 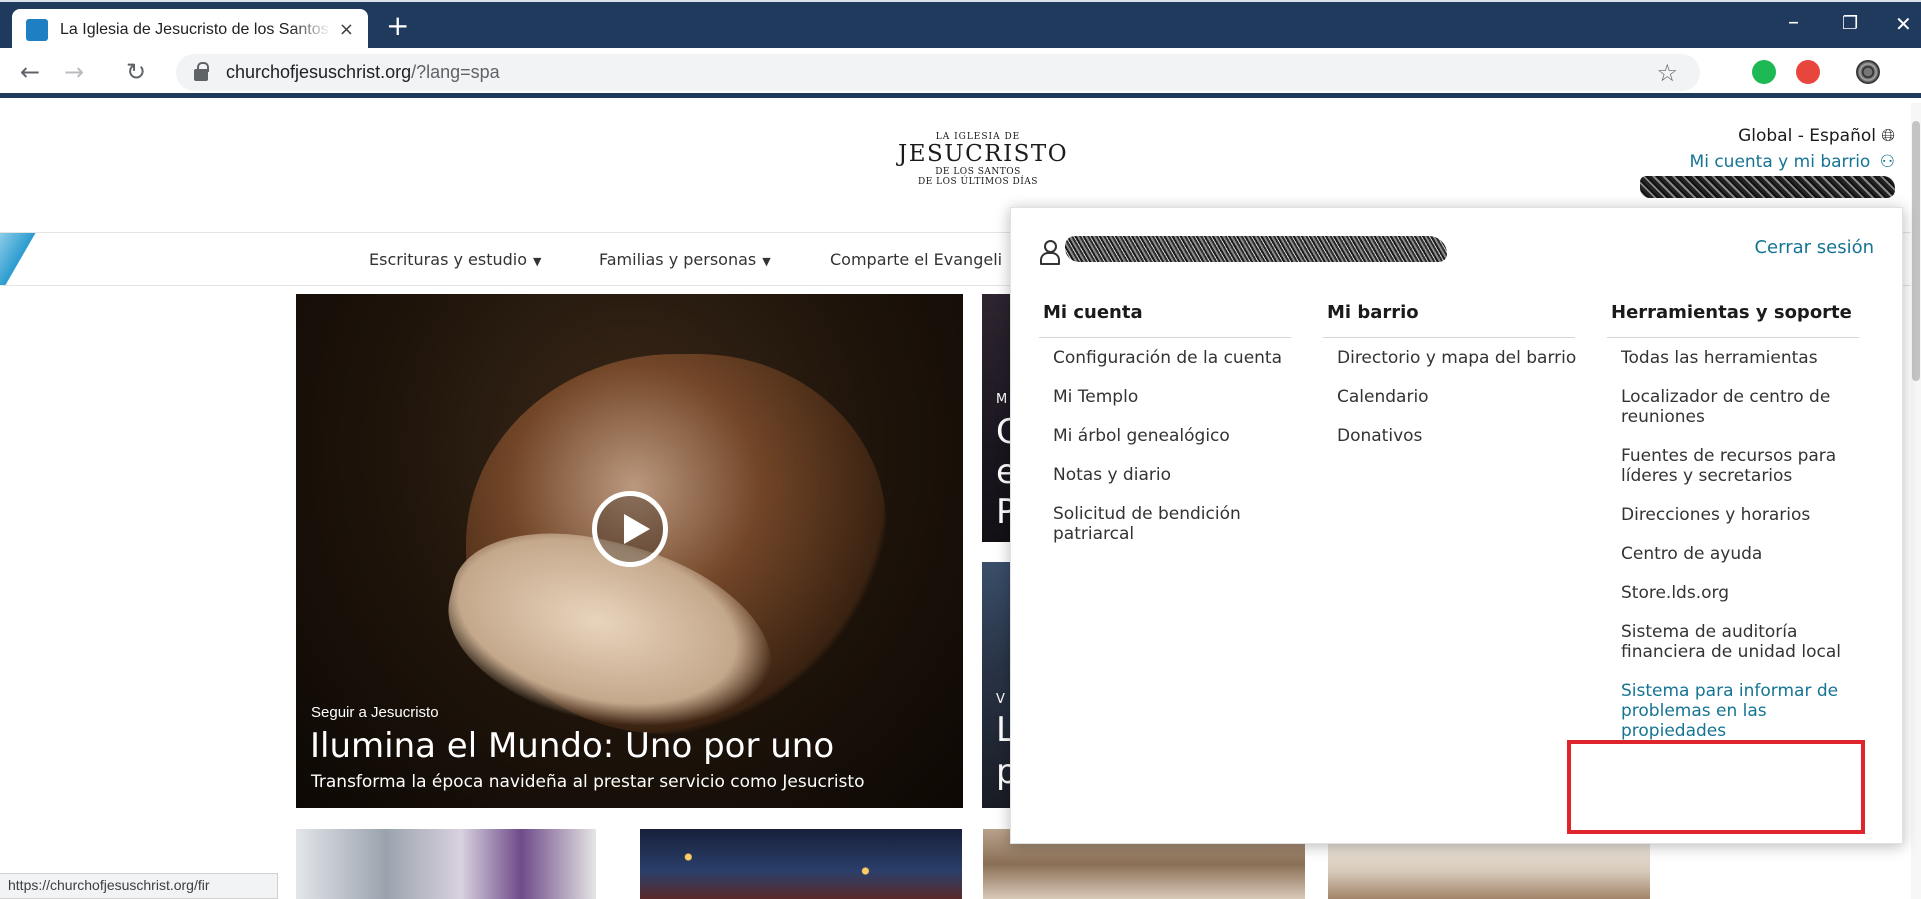 What do you see at coordinates (678, 259) in the screenshot?
I see `nav-label: Familias y personas` at bounding box center [678, 259].